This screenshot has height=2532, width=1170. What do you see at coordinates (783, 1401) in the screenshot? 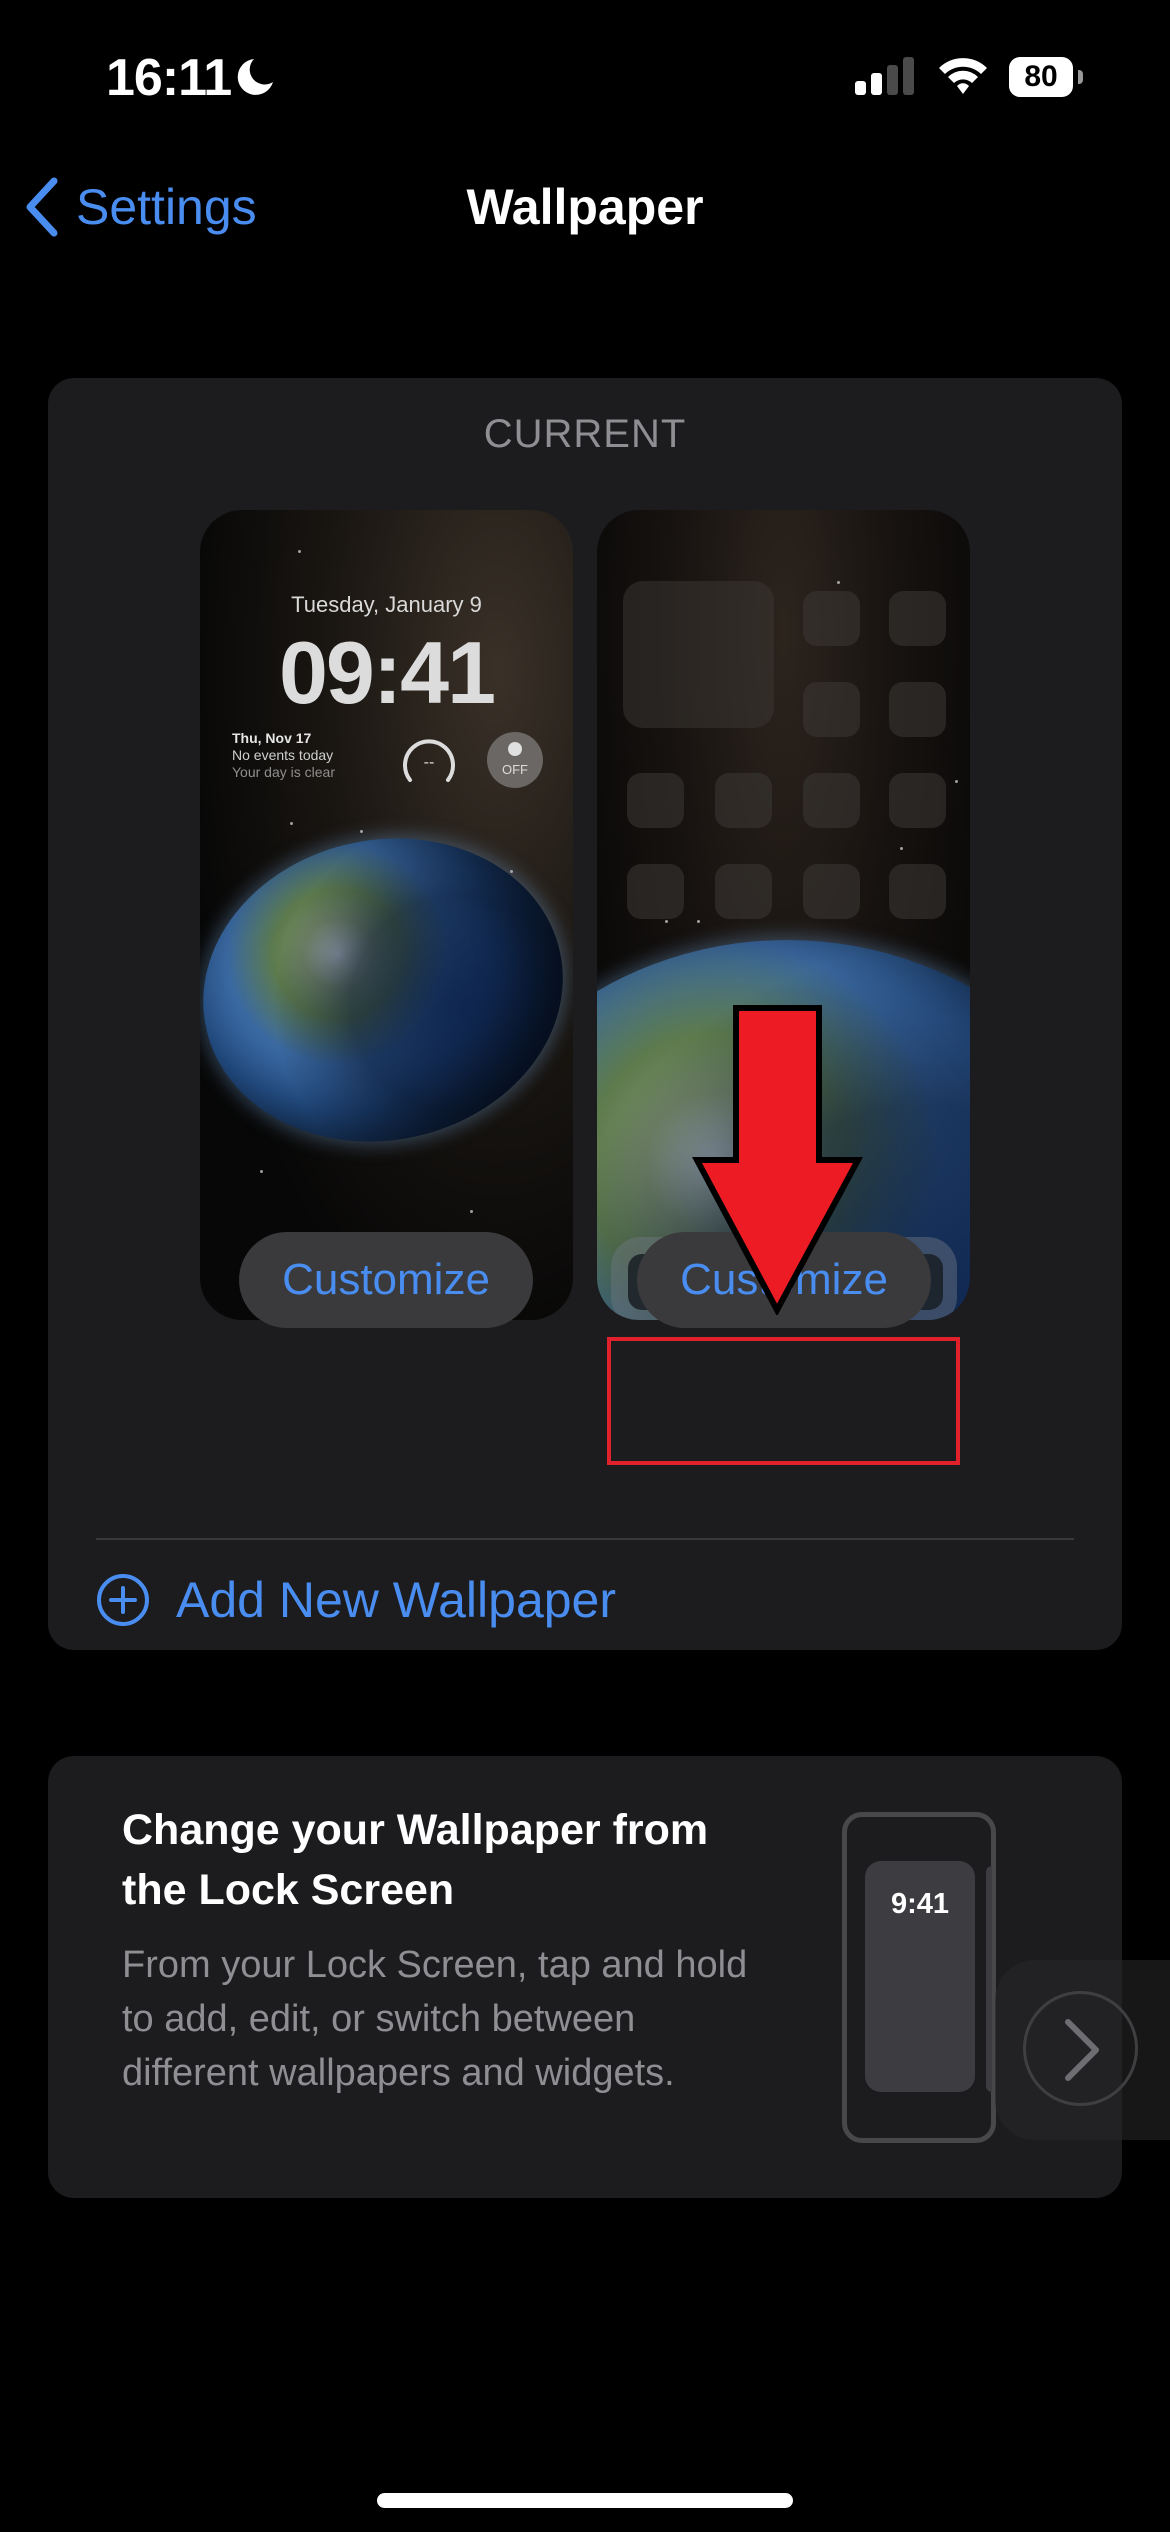
I see `annotation-highlight-box` at bounding box center [783, 1401].